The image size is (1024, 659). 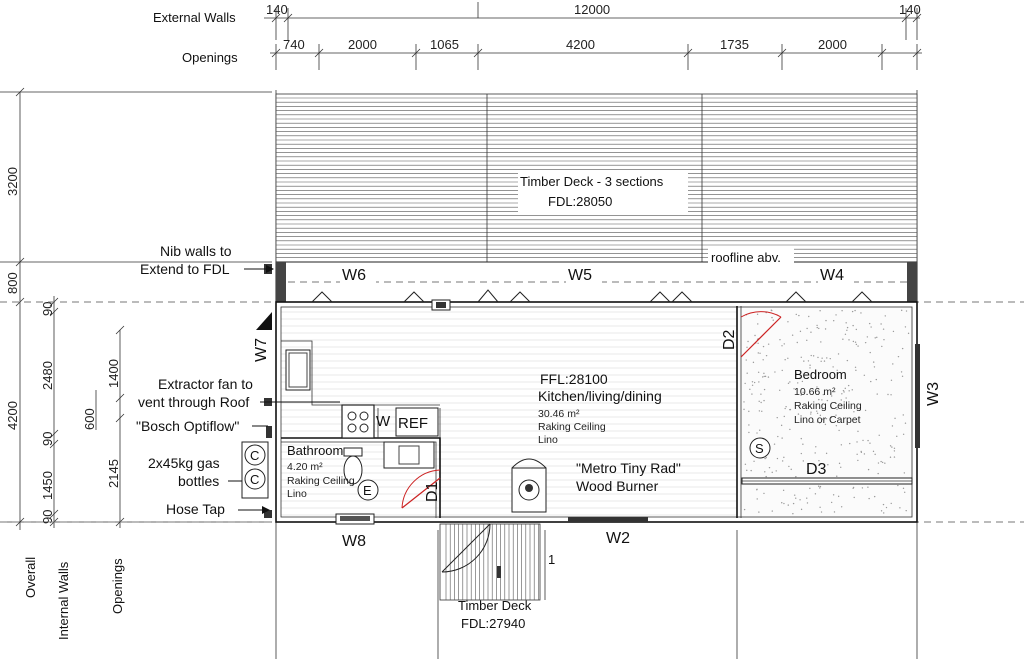 What do you see at coordinates (277, 9) in the screenshot?
I see `ext-dim-left: 140` at bounding box center [277, 9].